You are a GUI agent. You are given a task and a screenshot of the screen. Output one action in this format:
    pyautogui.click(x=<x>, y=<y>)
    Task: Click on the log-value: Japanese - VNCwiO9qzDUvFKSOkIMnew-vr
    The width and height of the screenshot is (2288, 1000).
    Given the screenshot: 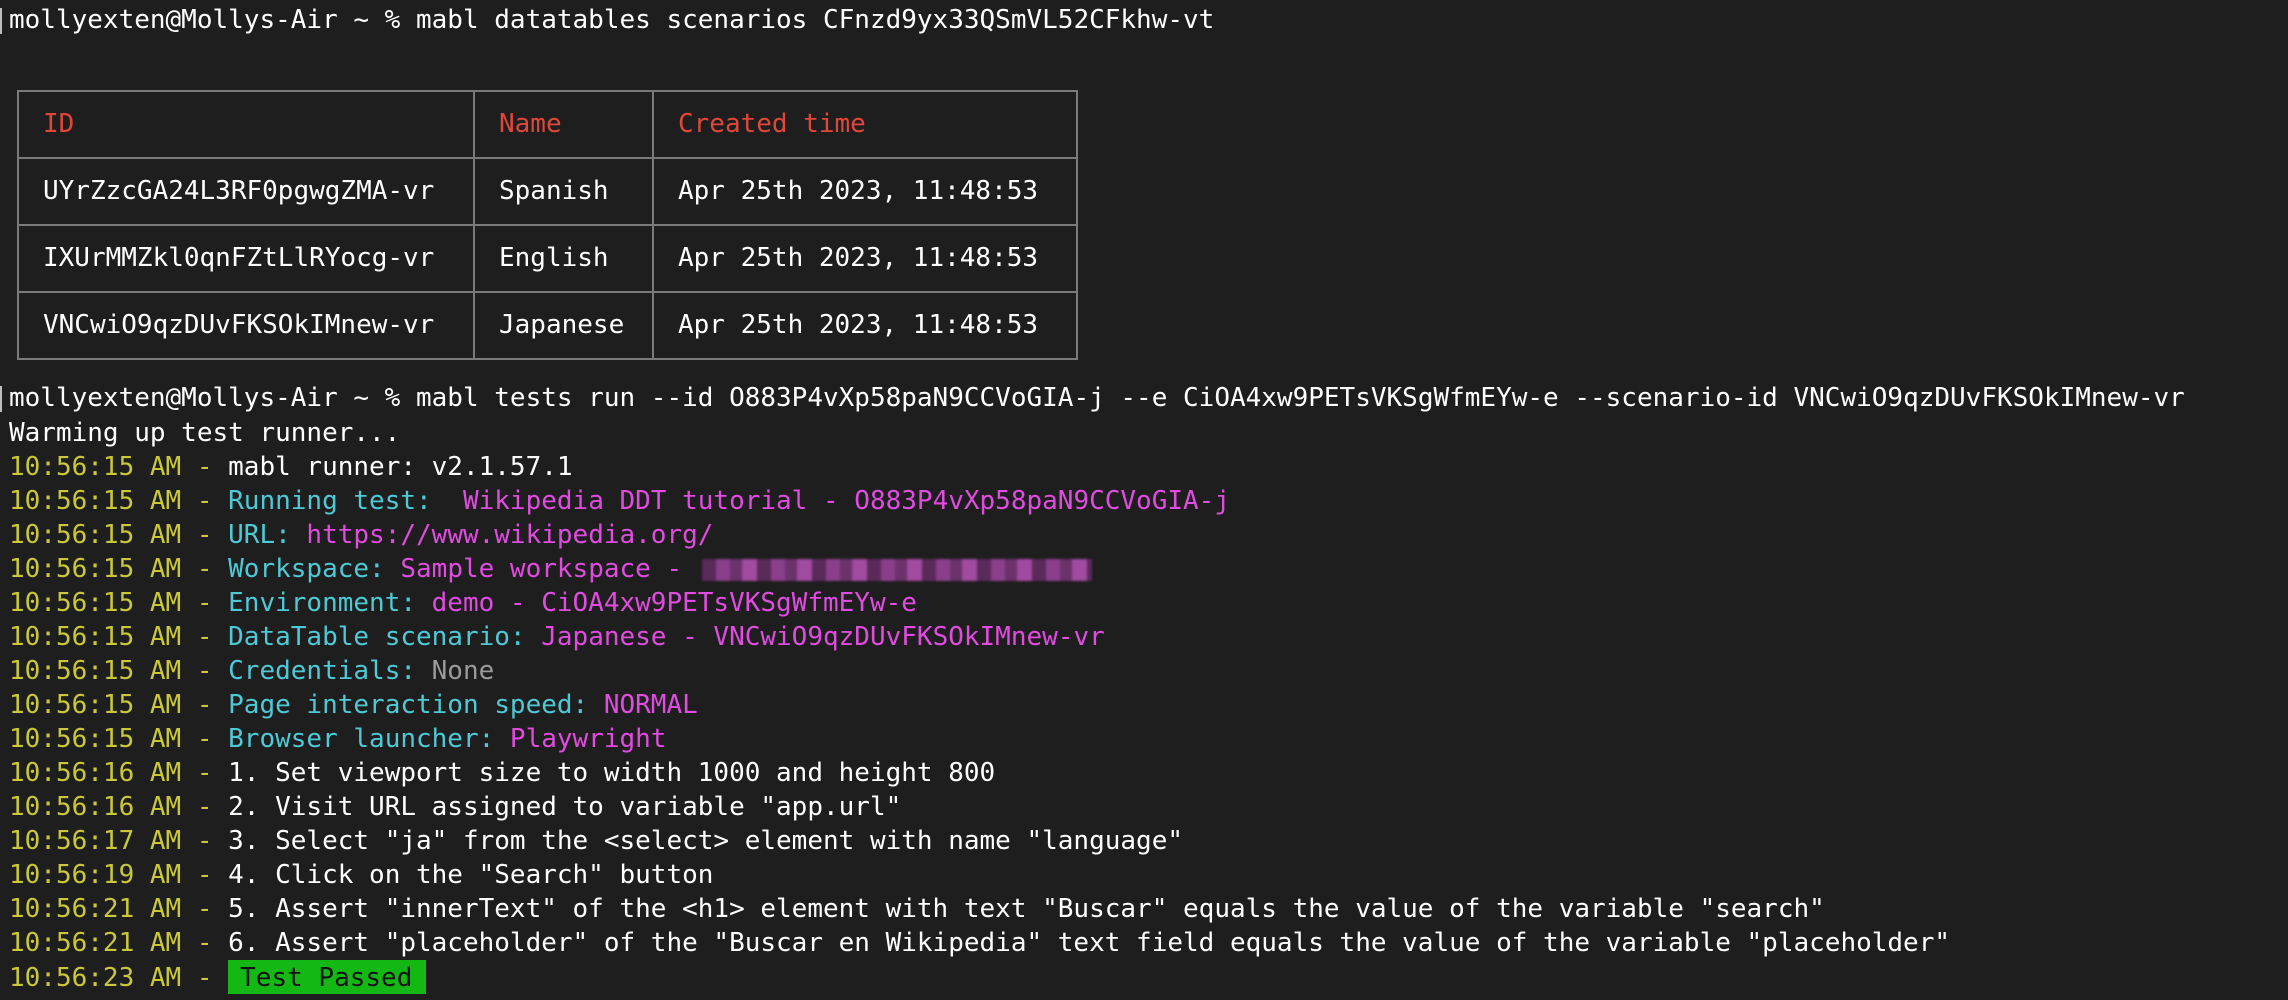 What is the action you would take?
    pyautogui.click(x=815, y=637)
    